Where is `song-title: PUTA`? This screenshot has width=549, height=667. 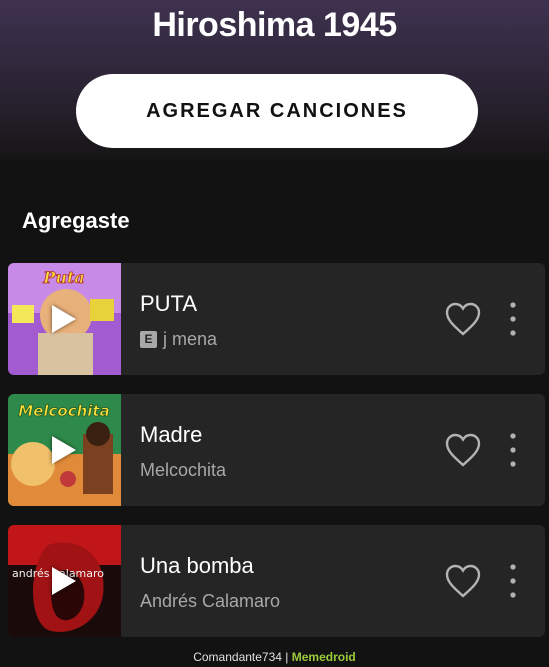 song-title: PUTA is located at coordinates (169, 303).